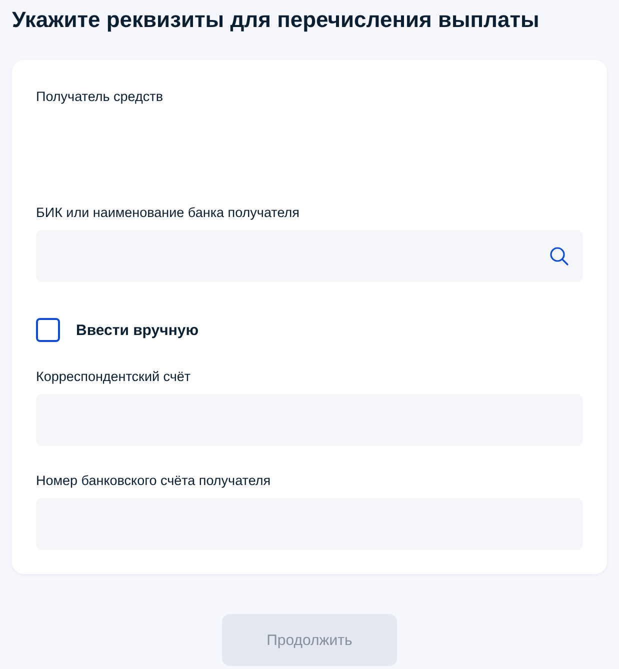 This screenshot has width=619, height=669. Describe the element at coordinates (100, 97) in the screenshot. I see `field-label: Получатель средств` at that location.